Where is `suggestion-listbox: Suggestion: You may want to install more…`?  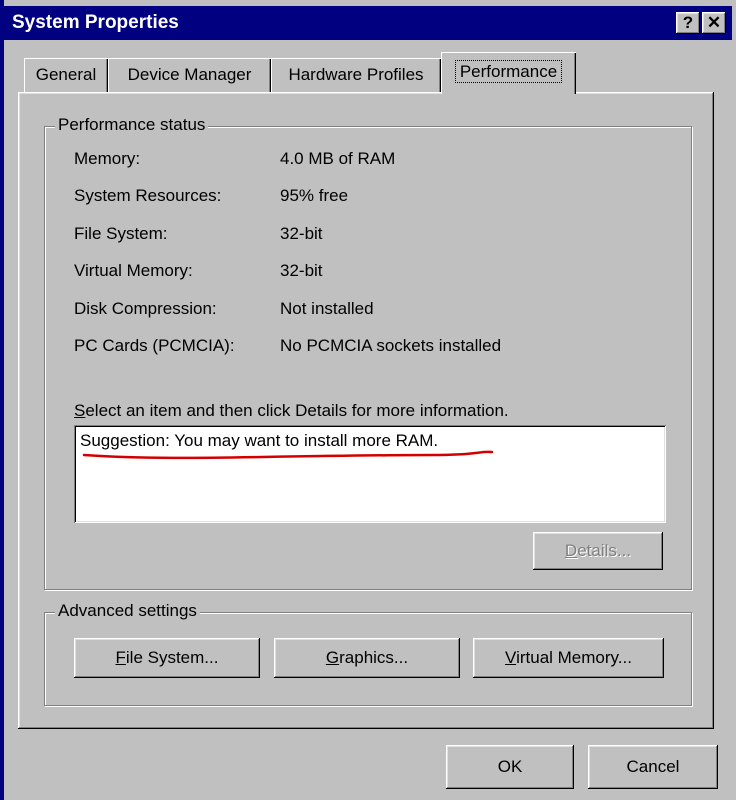 suggestion-listbox: Suggestion: You may want to install more… is located at coordinates (370, 474).